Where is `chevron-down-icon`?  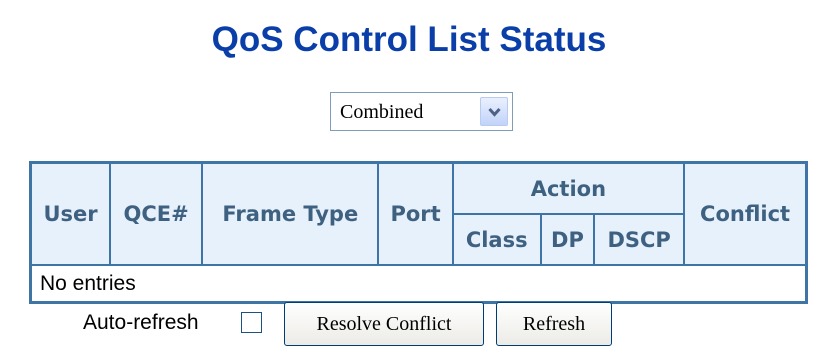
chevron-down-icon is located at coordinates (494, 112).